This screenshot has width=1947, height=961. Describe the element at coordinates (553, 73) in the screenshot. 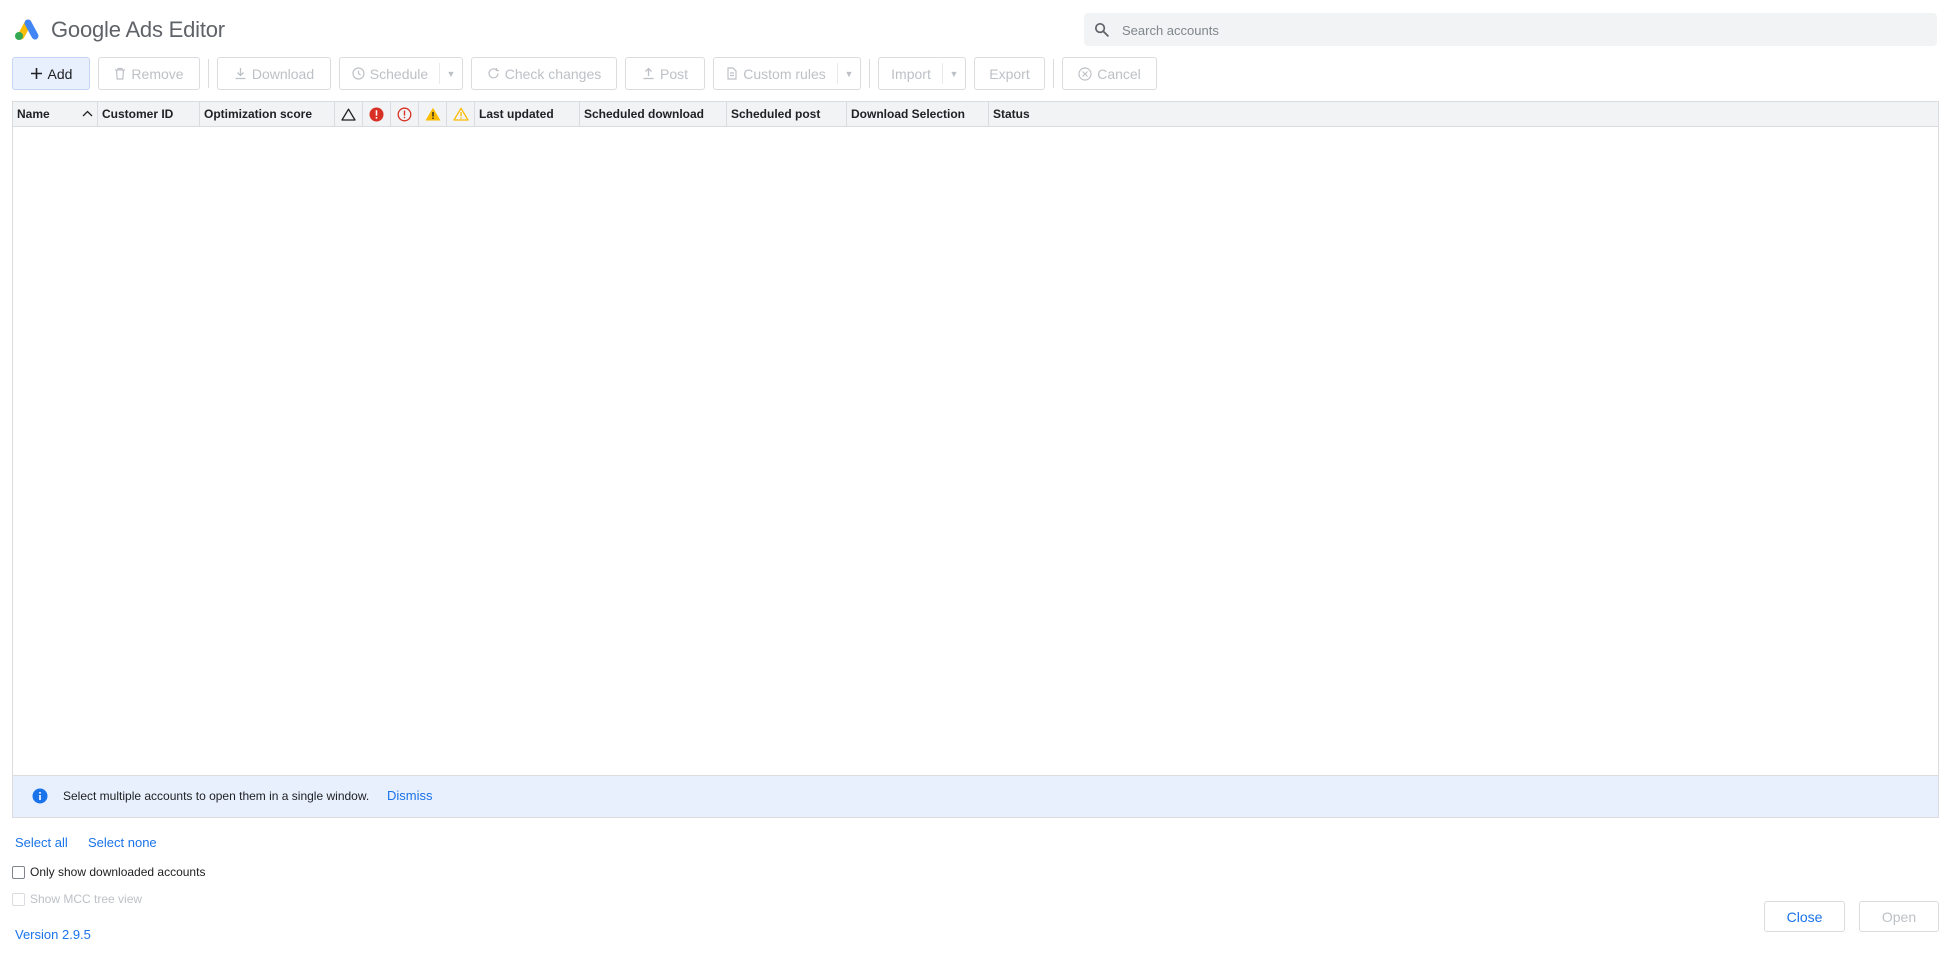

I see `check-changes-button-label: Check changes` at that location.